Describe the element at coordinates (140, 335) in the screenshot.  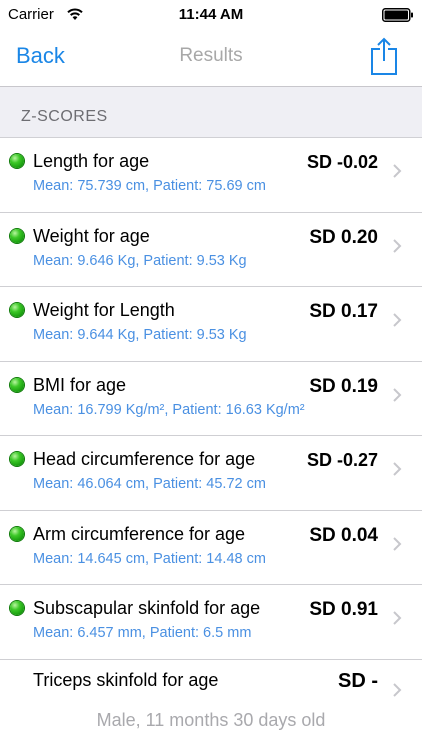
I see `row-subtitle: Mean: 9.644 Kg, Patient: 9.53 Kg` at that location.